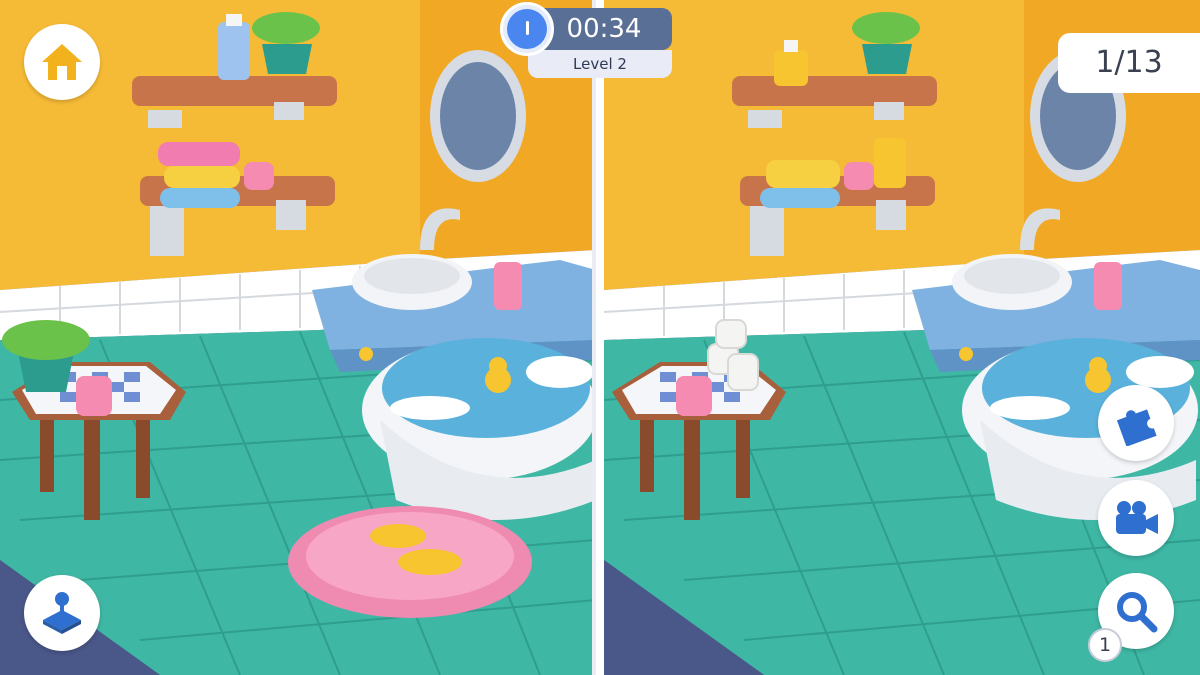 The height and width of the screenshot is (675, 1200). What do you see at coordinates (604, 29) in the screenshot?
I see `timer-text: 00:34` at bounding box center [604, 29].